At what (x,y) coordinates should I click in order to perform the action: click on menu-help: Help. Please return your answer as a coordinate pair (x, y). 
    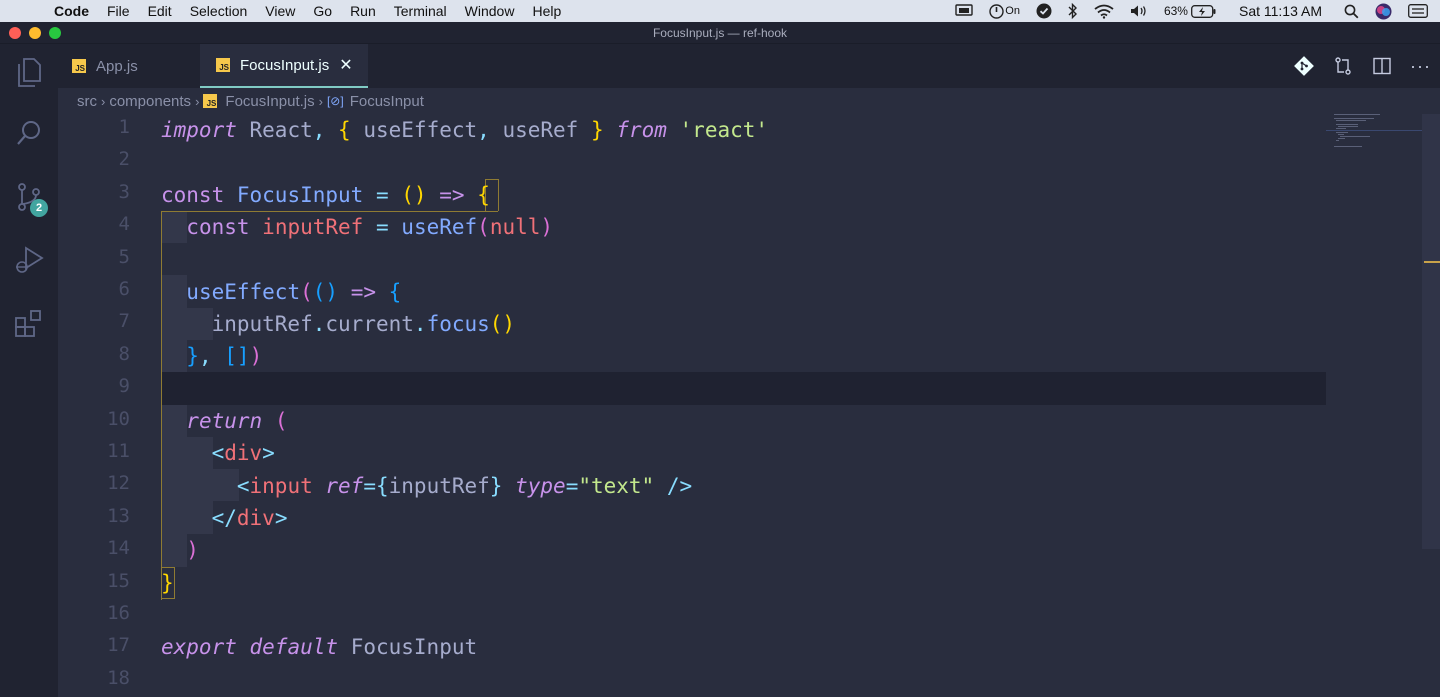
    Looking at the image, I should click on (546, 11).